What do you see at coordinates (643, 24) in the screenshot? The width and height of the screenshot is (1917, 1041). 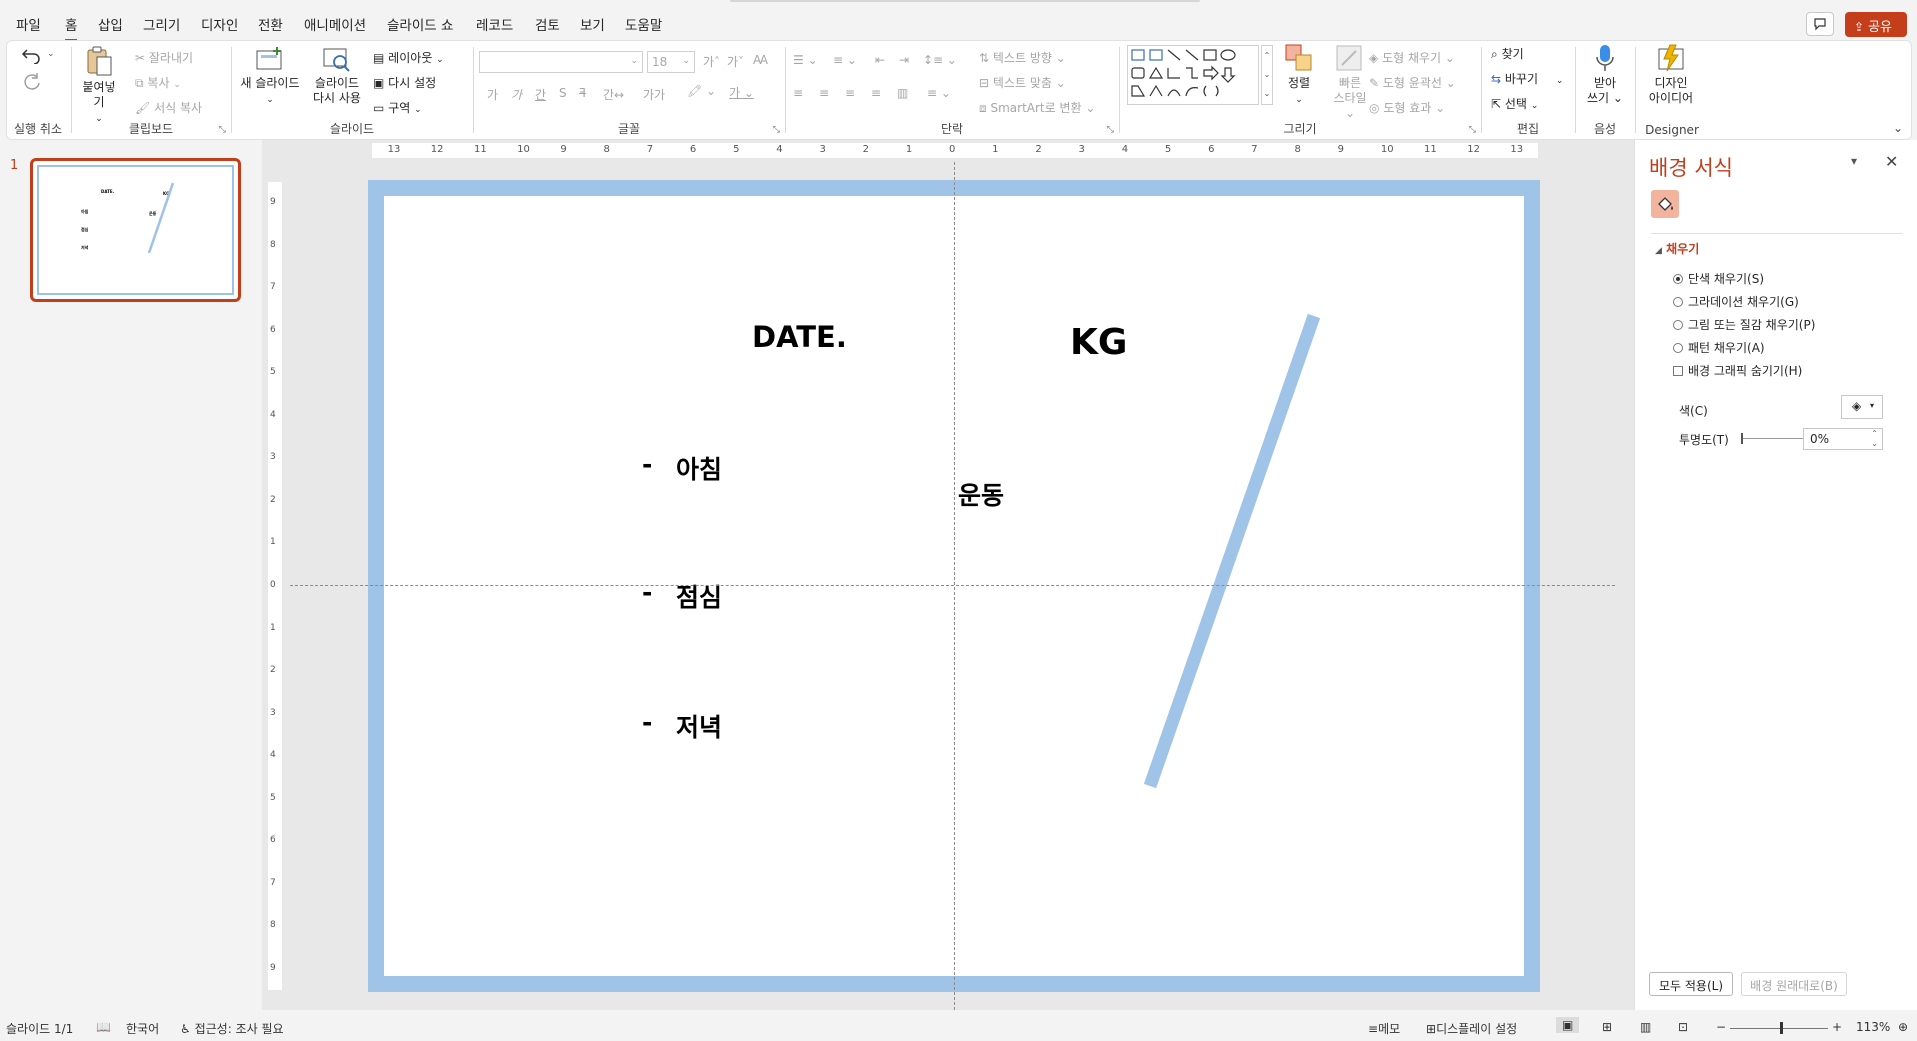 I see `tab-help: 도움말` at bounding box center [643, 24].